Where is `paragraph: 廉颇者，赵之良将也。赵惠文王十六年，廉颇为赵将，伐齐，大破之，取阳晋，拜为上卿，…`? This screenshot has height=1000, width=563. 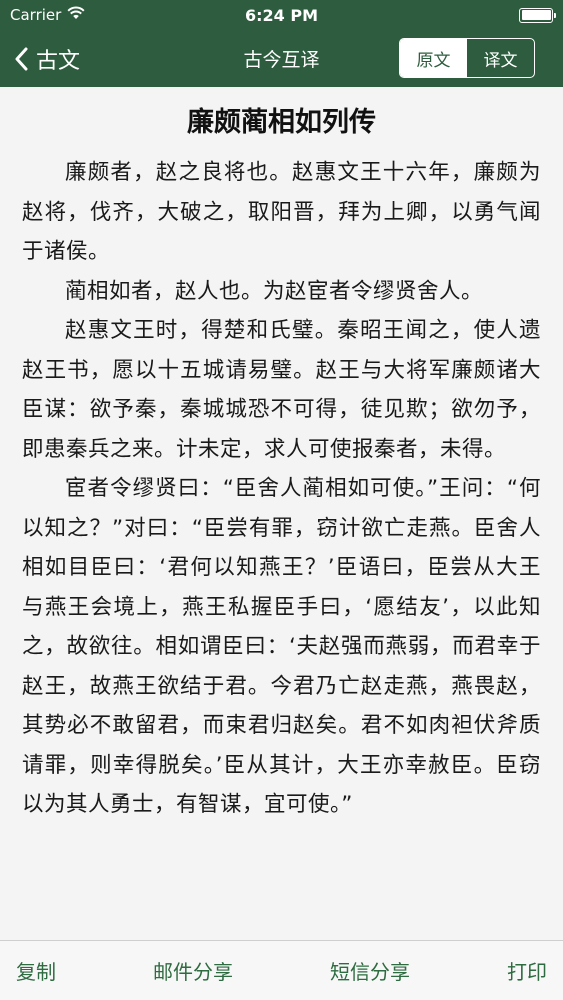
paragraph: 廉颇者，赵之良将也。赵惠文王十六年，廉颇为赵将，伐齐，大破之，取阳晋，拜为上卿，… is located at coordinates (281, 212).